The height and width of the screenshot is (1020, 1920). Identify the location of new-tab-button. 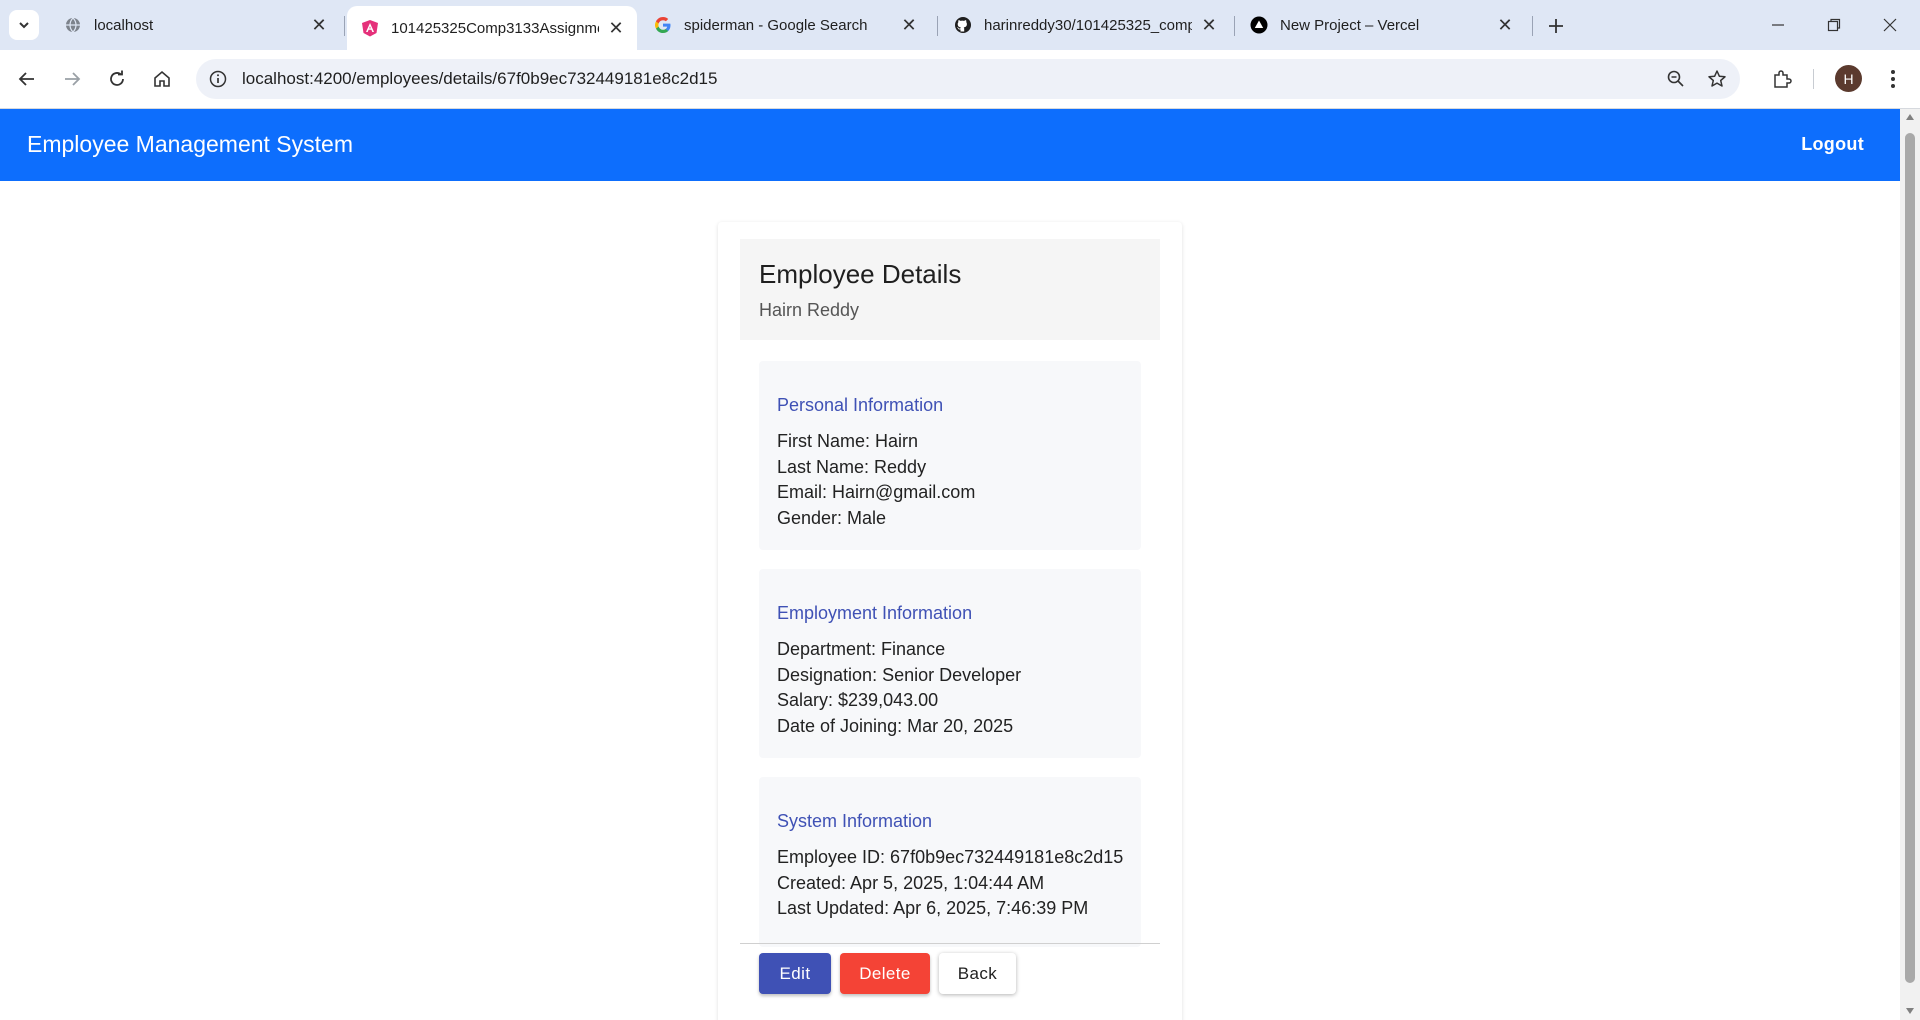
(1556, 26).